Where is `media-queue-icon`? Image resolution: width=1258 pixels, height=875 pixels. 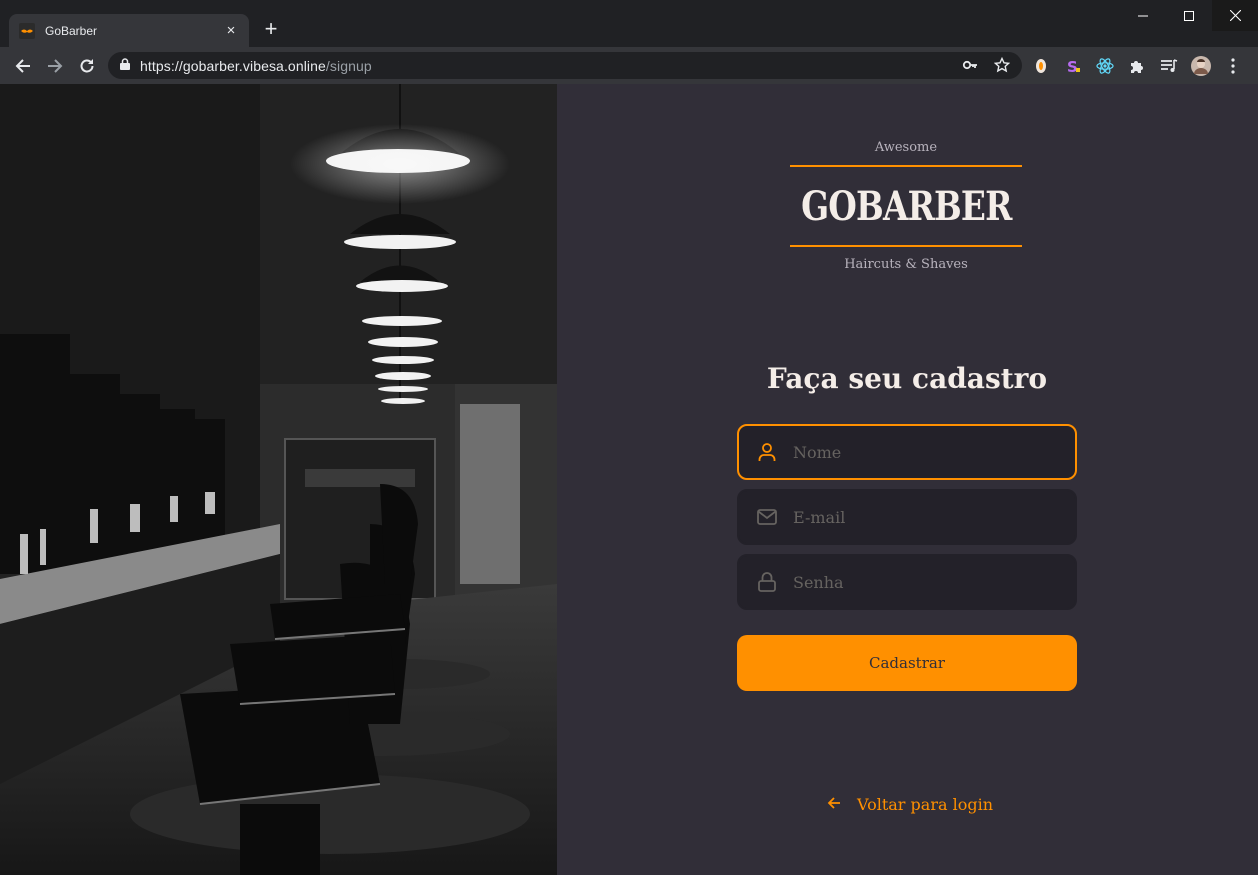 media-queue-icon is located at coordinates (1168, 65).